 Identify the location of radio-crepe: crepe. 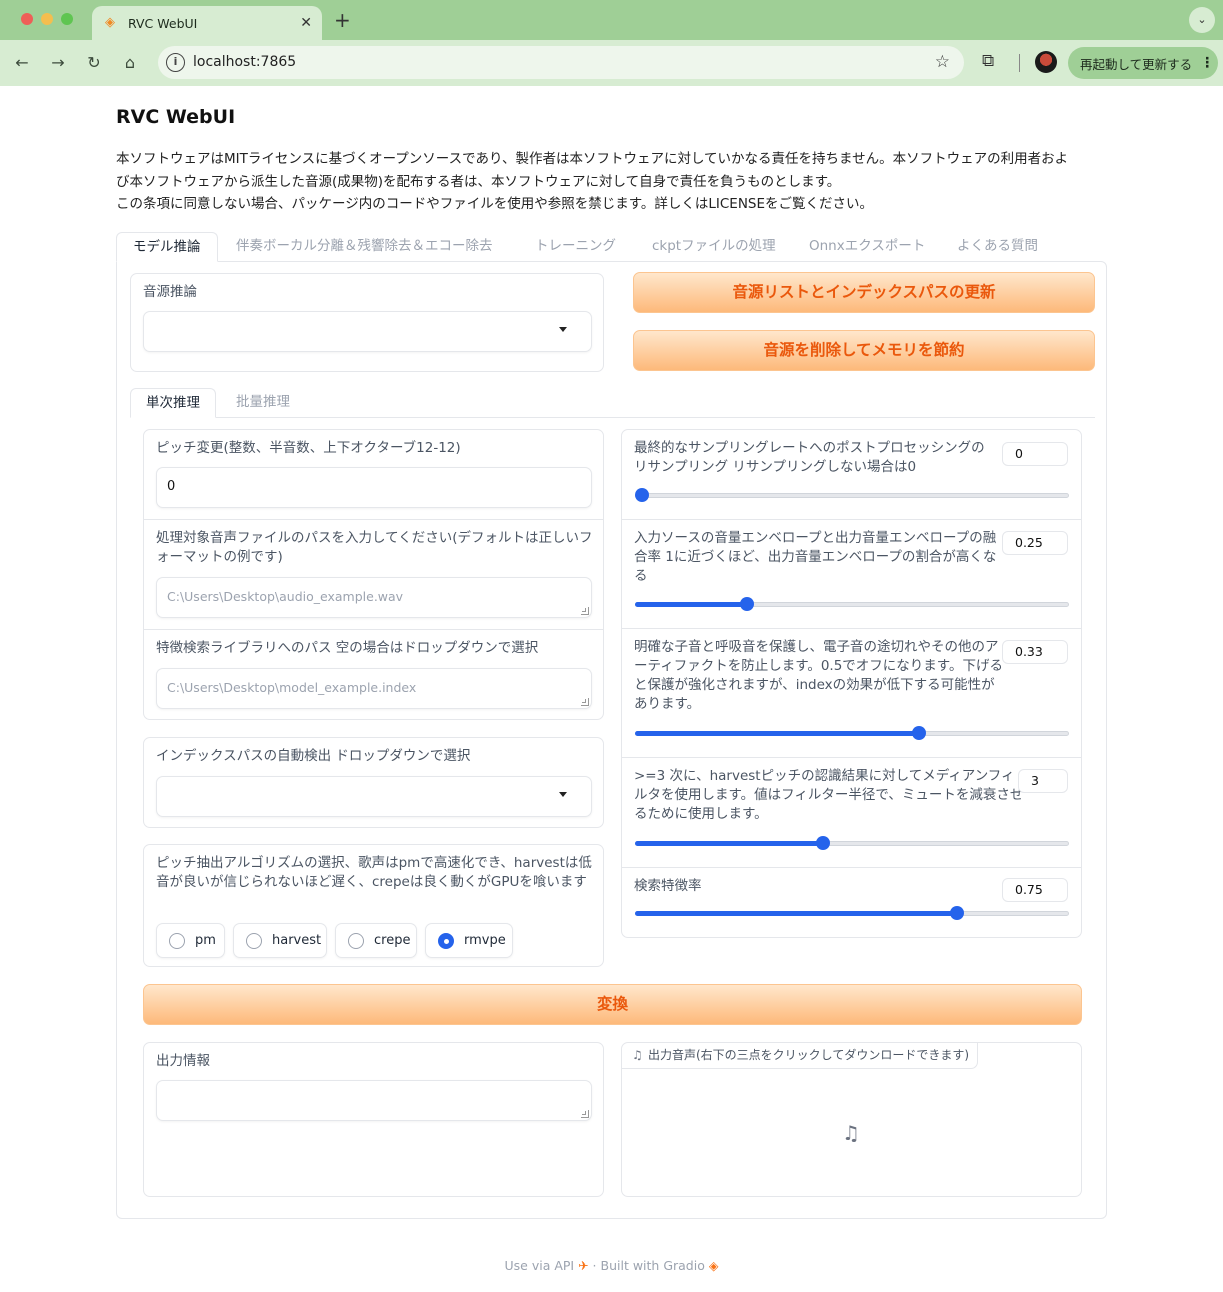
(376, 940).